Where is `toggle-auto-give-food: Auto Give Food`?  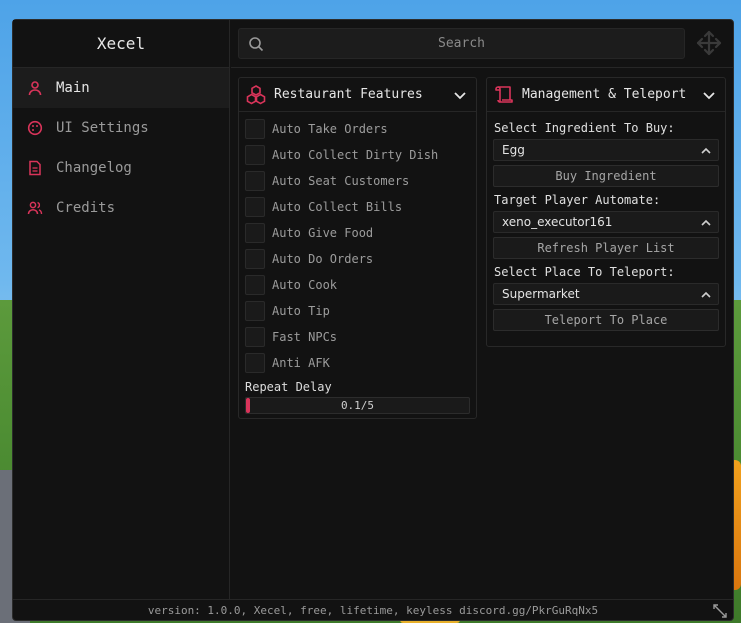 toggle-auto-give-food: Auto Give Food is located at coordinates (357, 233).